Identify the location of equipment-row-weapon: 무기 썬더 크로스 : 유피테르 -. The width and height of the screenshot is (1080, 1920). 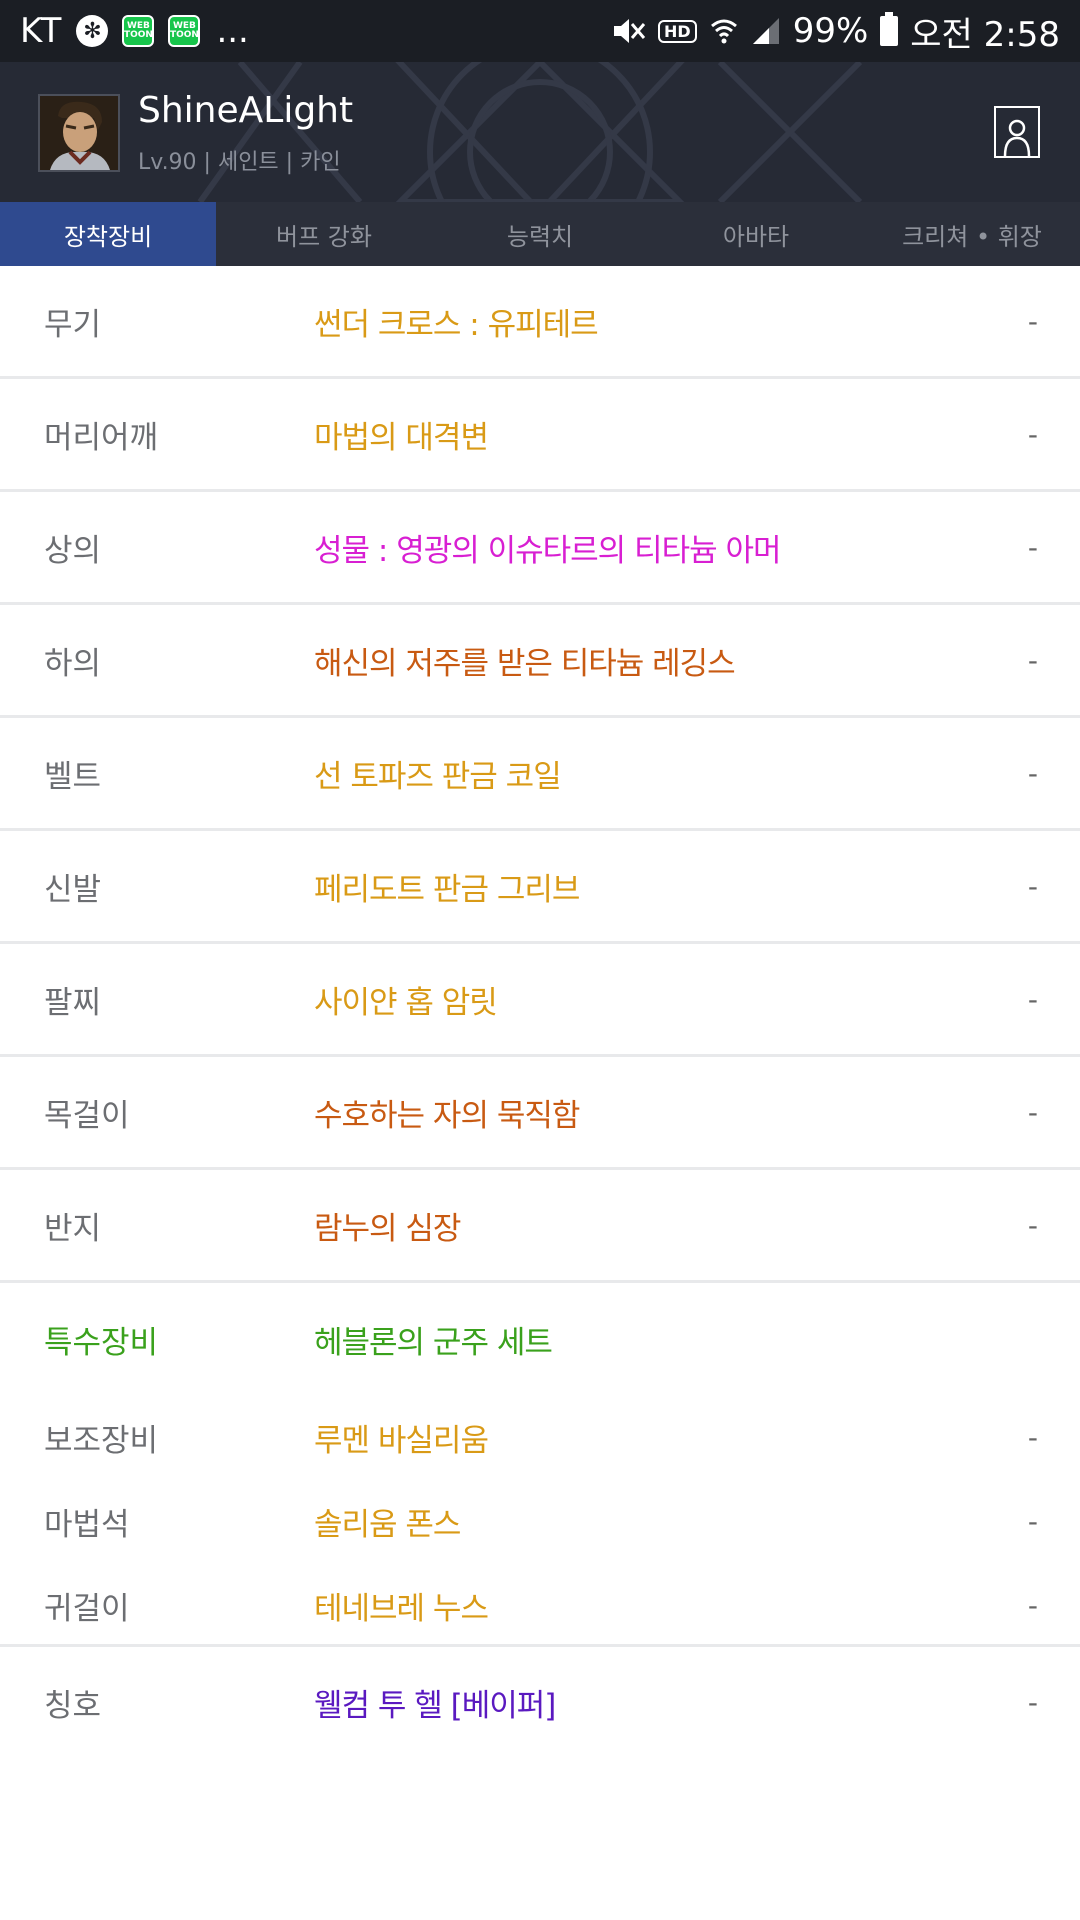
(540, 322).